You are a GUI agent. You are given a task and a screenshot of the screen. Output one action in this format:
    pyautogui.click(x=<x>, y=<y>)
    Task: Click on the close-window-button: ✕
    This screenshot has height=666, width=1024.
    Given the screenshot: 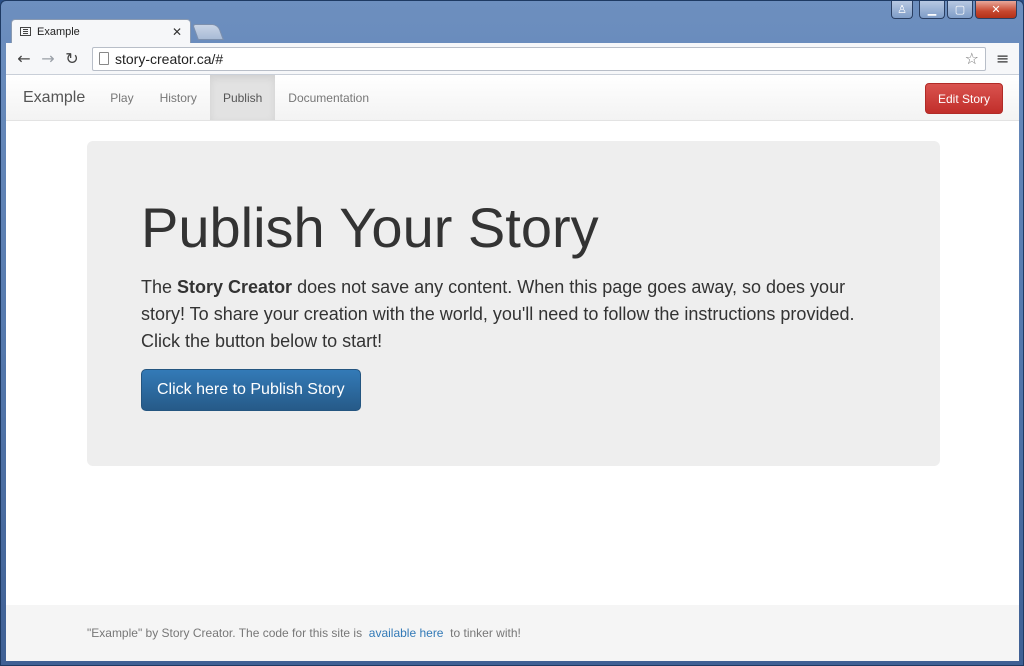 What is the action you would take?
    pyautogui.click(x=996, y=10)
    